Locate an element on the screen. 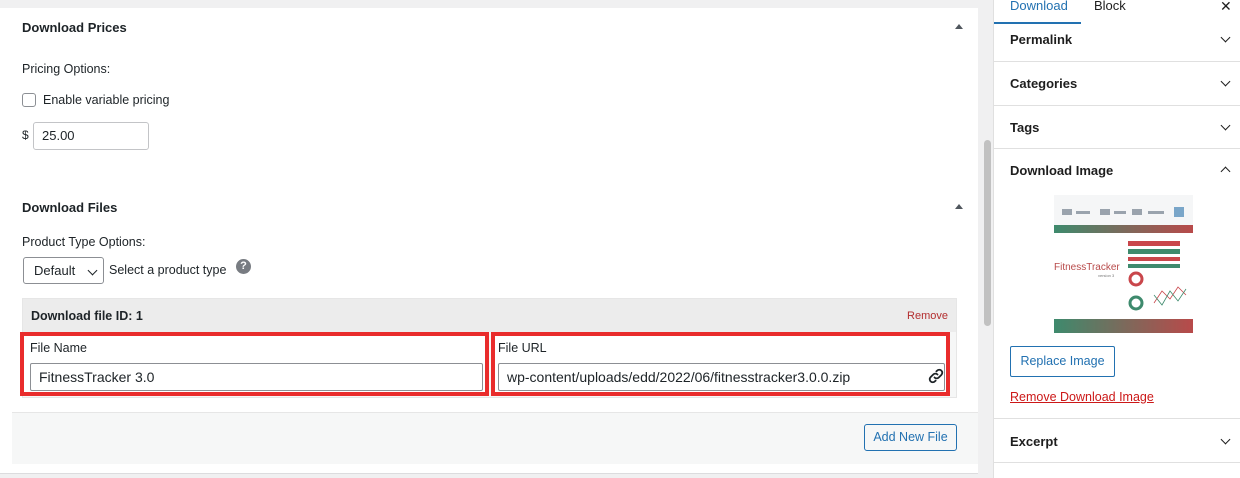 The width and height of the screenshot is (1240, 478). thumb-brand-text: FitnessTracker is located at coordinates (1087, 267).